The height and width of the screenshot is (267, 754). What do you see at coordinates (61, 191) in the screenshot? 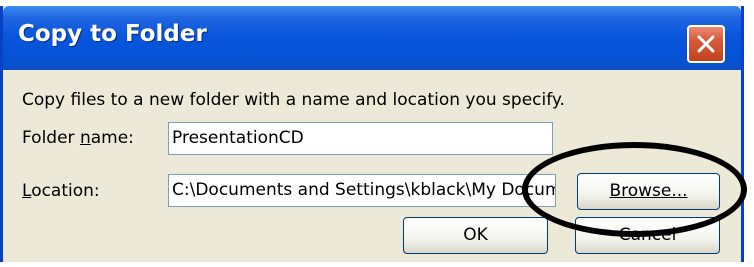
I see `location-label: Location:` at bounding box center [61, 191].